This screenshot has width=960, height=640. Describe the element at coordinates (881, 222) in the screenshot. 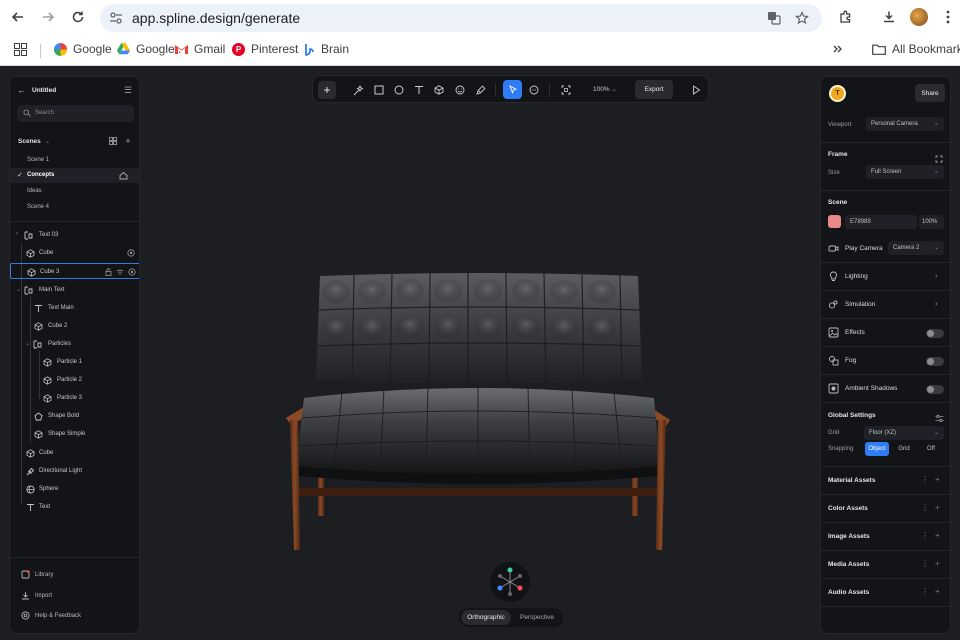

I see `scene-color-input: E78989` at that location.